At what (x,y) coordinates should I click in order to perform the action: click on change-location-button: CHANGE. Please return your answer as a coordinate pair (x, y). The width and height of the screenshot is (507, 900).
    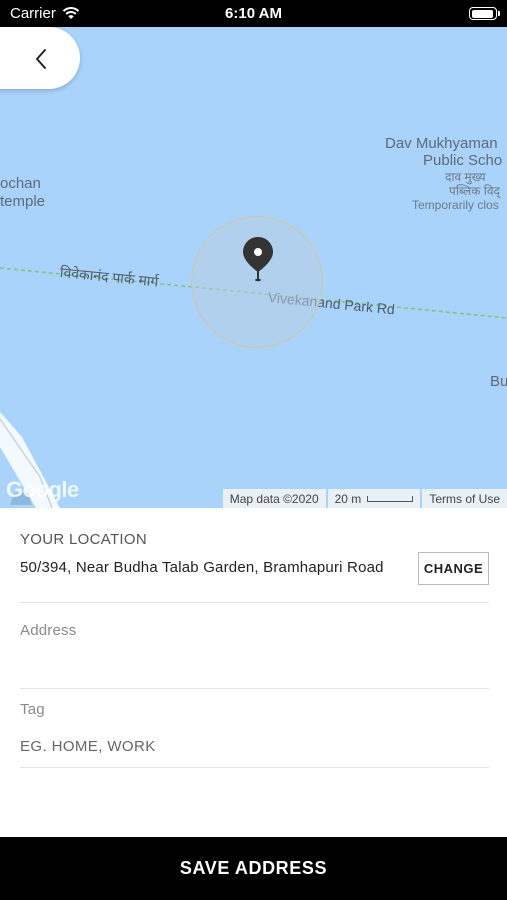
    Looking at the image, I should click on (453, 568).